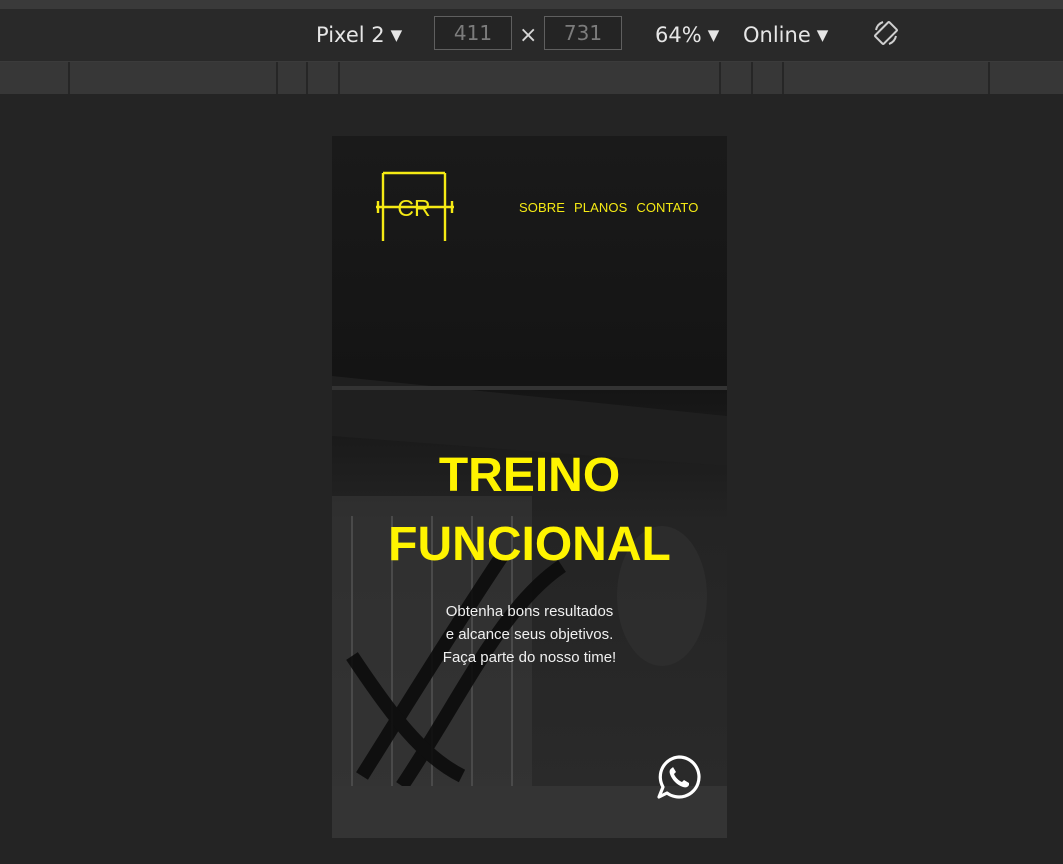 The width and height of the screenshot is (1063, 864). What do you see at coordinates (542, 207) in the screenshot?
I see `nav-link-sobre: SOBRE` at bounding box center [542, 207].